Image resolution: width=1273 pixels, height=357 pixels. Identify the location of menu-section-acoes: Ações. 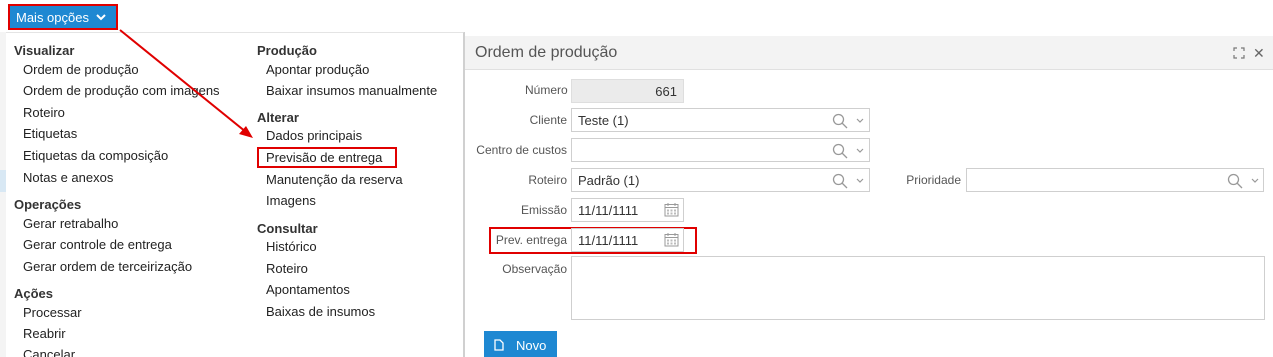
(34, 293).